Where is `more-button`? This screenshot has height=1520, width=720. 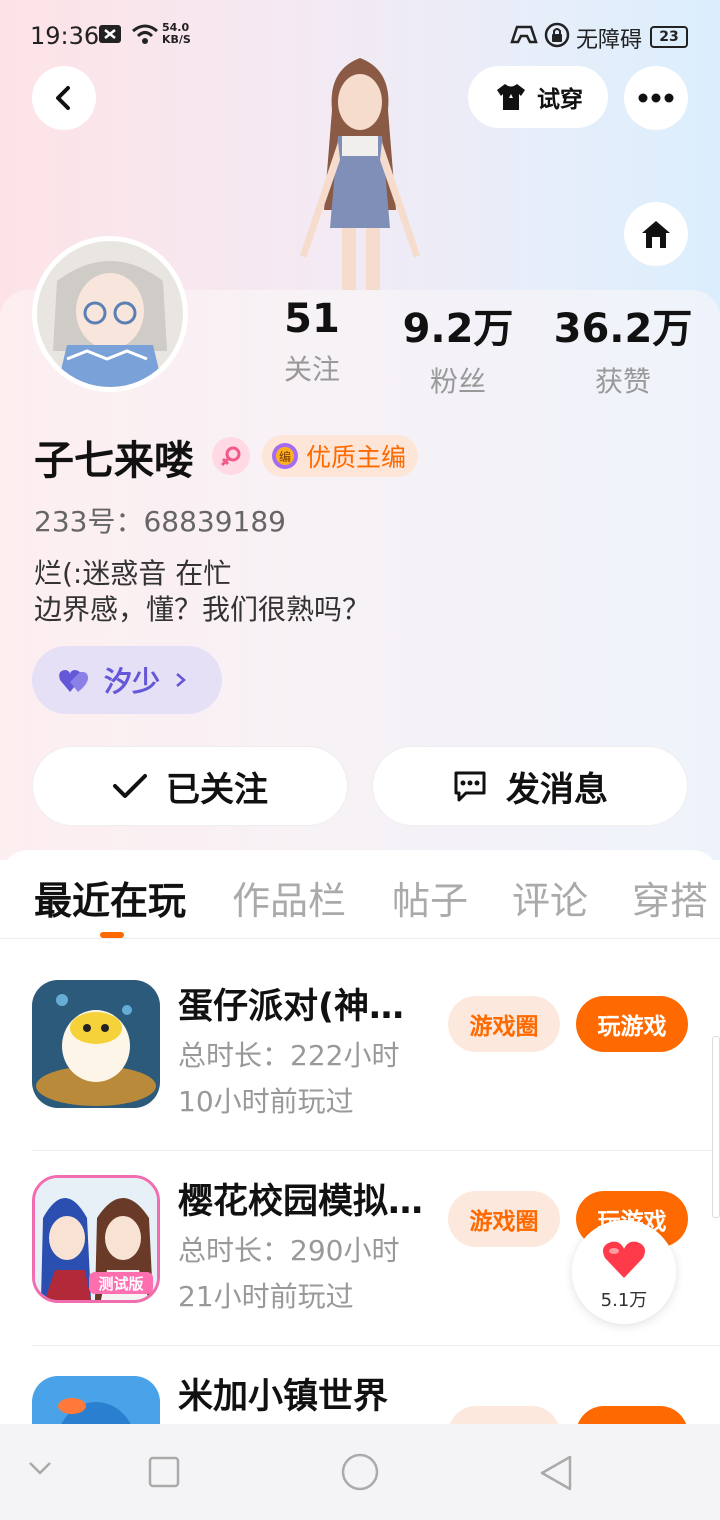 more-button is located at coordinates (656, 98).